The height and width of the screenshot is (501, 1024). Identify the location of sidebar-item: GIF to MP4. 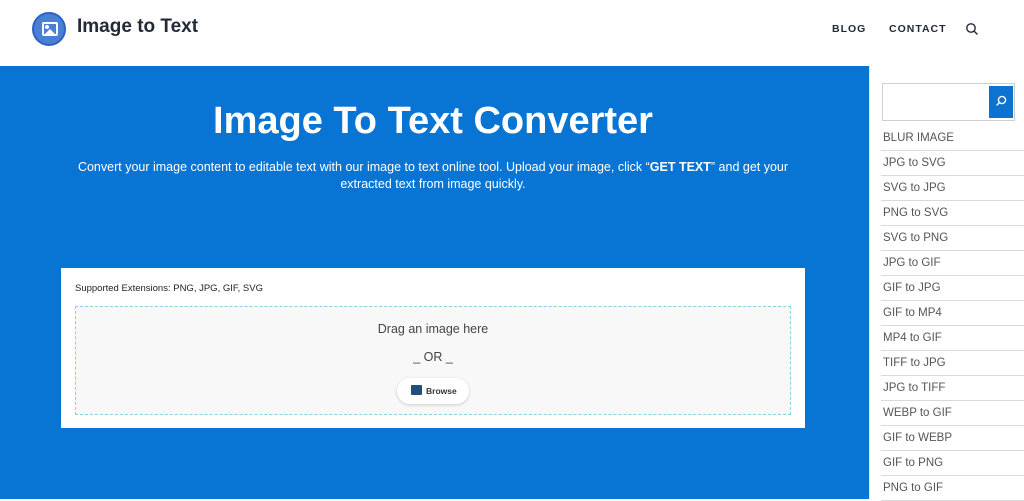
(952, 313).